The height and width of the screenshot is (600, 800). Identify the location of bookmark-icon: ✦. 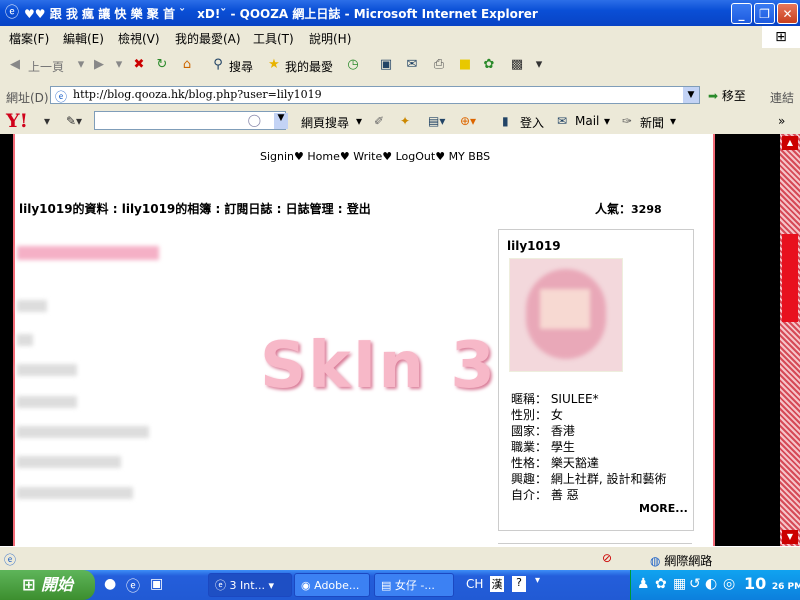
(405, 121).